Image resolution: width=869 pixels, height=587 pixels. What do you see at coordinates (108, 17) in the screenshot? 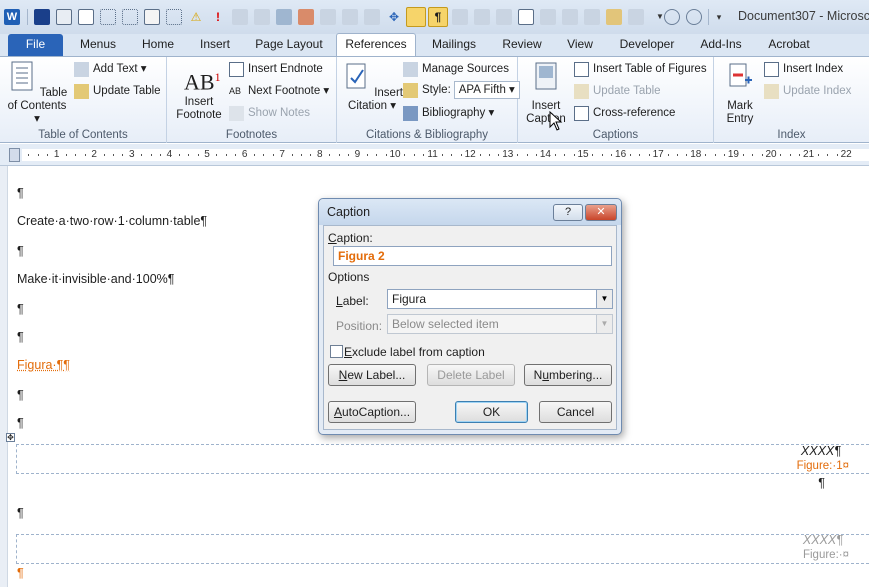
I see `gridlines-icon` at bounding box center [108, 17].